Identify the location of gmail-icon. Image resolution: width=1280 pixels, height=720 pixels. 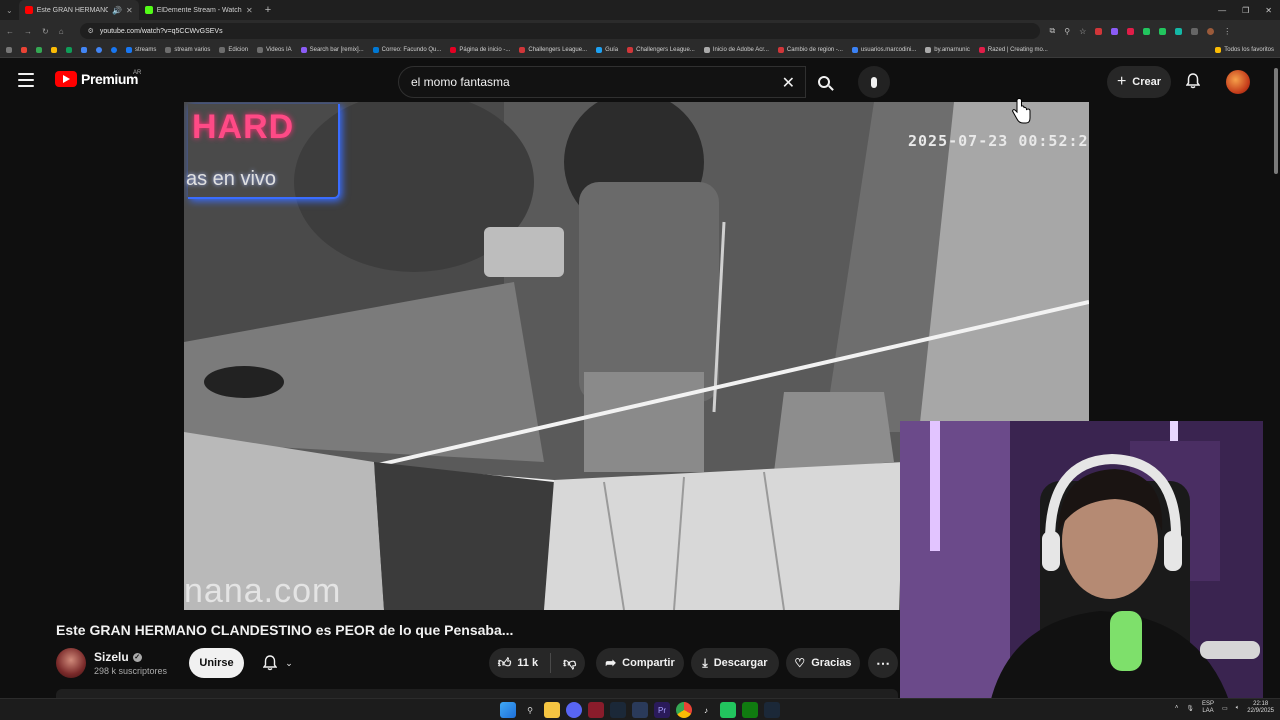
(24, 49).